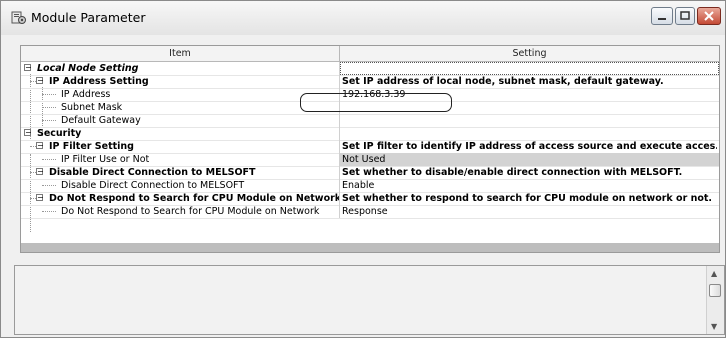  Describe the element at coordinates (91, 146) in the screenshot. I see `row-label: IP Filter Setting` at that location.